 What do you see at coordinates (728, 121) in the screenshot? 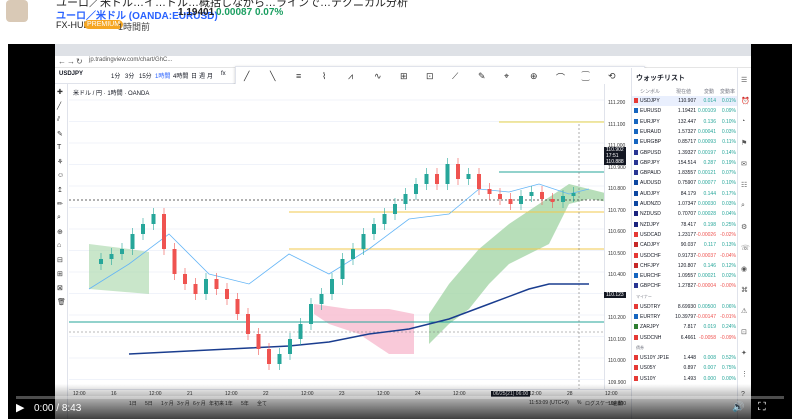
I see `row-change-pct: 0.10%` at bounding box center [728, 121].